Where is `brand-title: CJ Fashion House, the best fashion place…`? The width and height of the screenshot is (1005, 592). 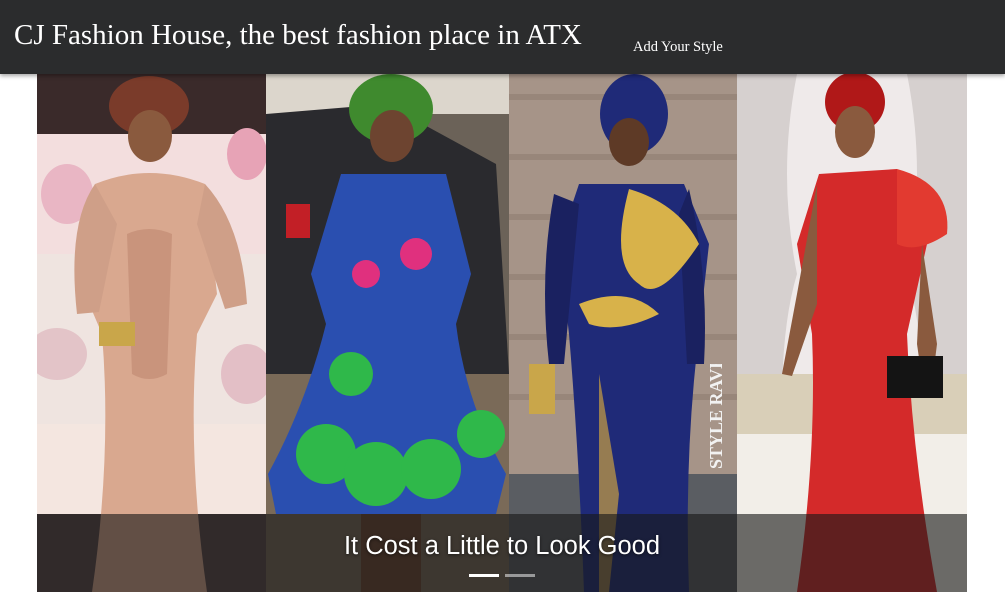 brand-title: CJ Fashion House, the best fashion place… is located at coordinates (298, 35).